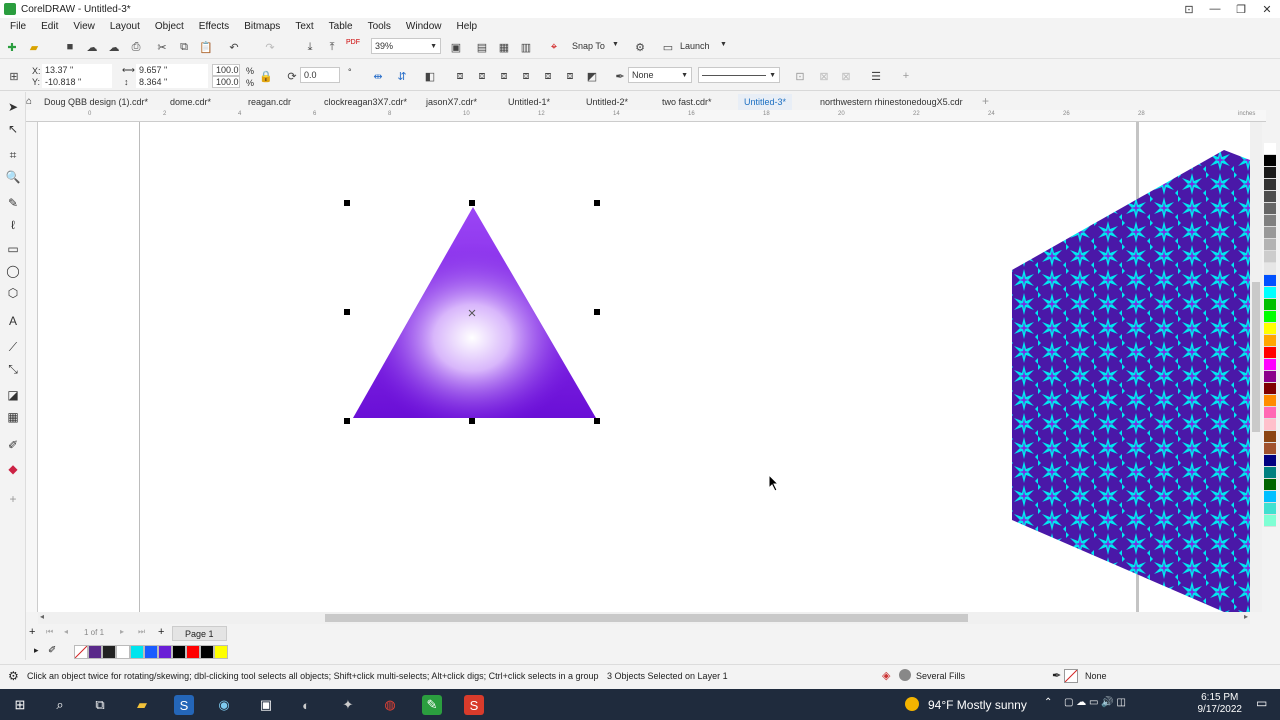  Describe the element at coordinates (224, 705) in the screenshot. I see `app-icon: ◉` at that location.